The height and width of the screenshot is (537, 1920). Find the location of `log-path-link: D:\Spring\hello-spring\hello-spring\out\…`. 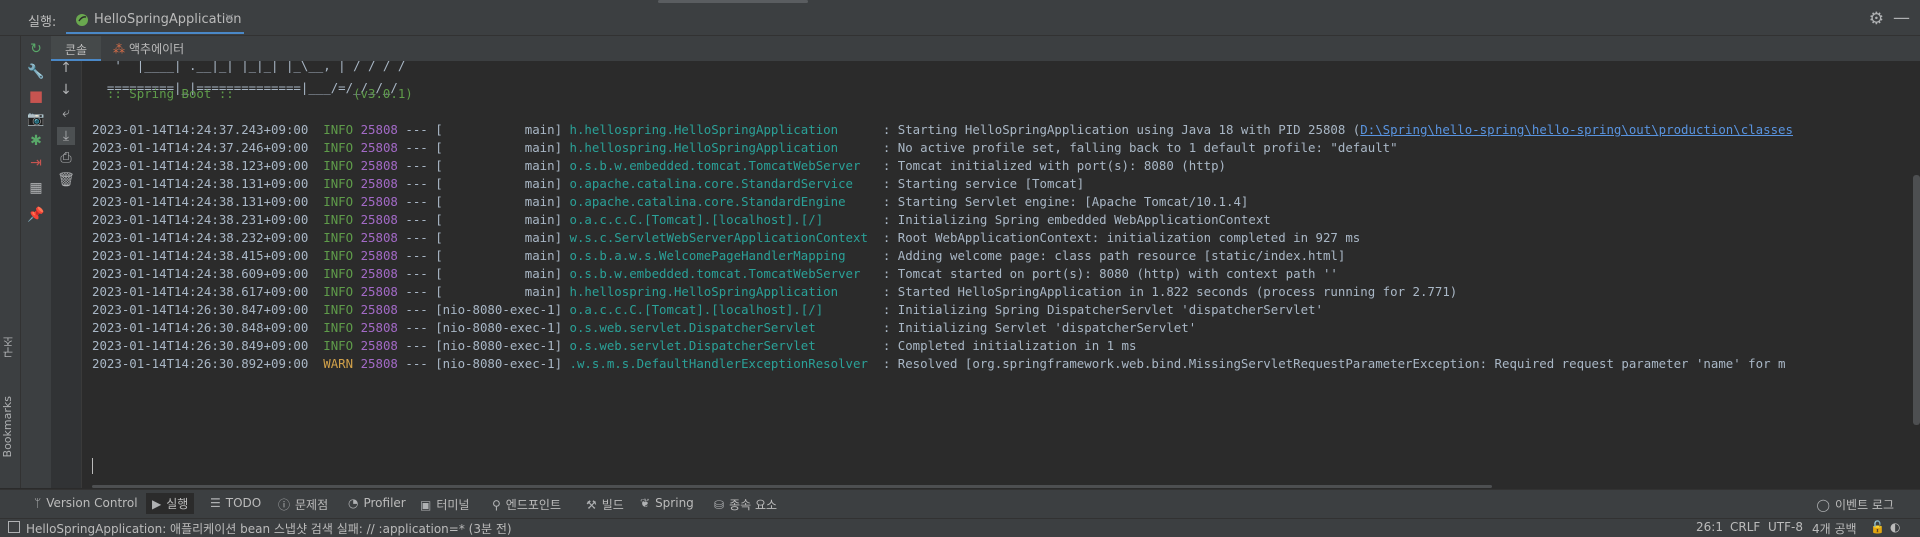

log-path-link: D:\Spring\hello-spring\hello-spring\out\… is located at coordinates (1576, 129).